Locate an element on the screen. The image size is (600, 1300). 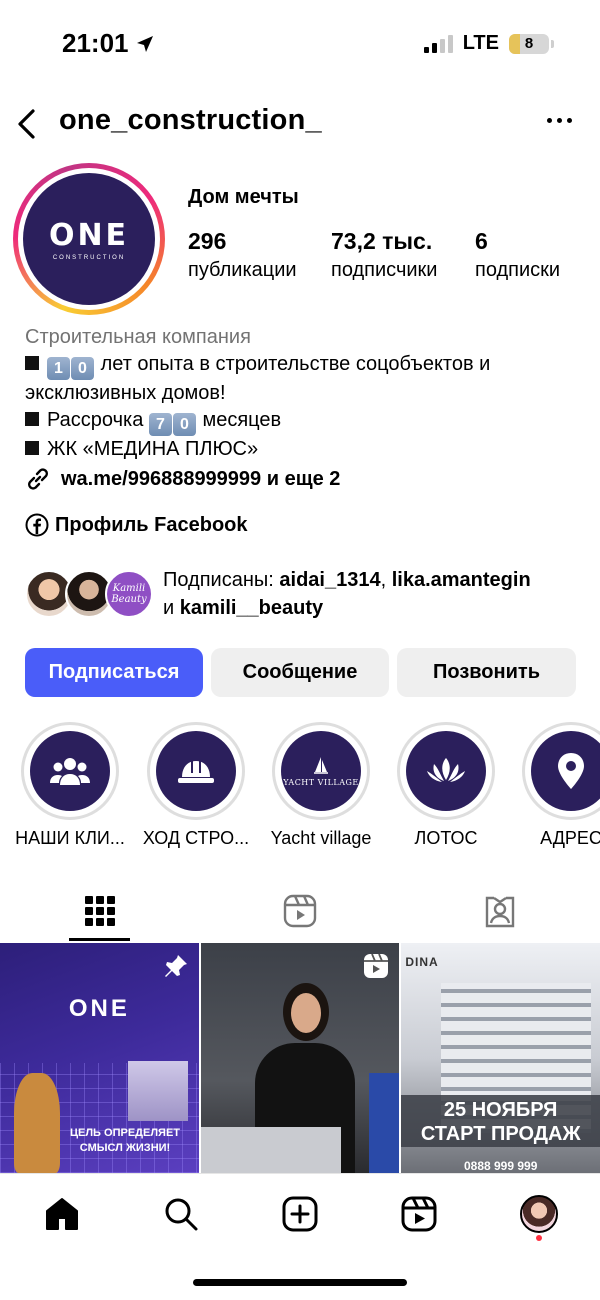
keycap-icon: 1 is located at coordinates (58, 368).